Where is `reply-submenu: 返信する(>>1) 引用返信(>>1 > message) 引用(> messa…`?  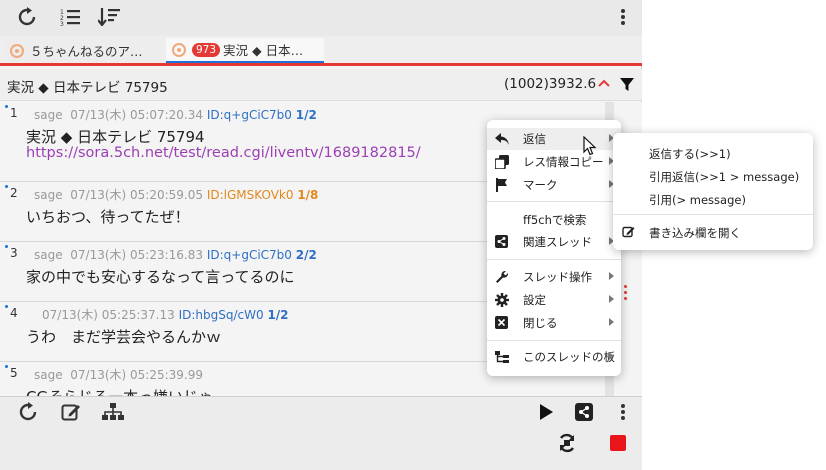
reply-submenu: 返信する(>>1) 引用返信(>>1 > message) 引用(> messa… is located at coordinates (713, 191).